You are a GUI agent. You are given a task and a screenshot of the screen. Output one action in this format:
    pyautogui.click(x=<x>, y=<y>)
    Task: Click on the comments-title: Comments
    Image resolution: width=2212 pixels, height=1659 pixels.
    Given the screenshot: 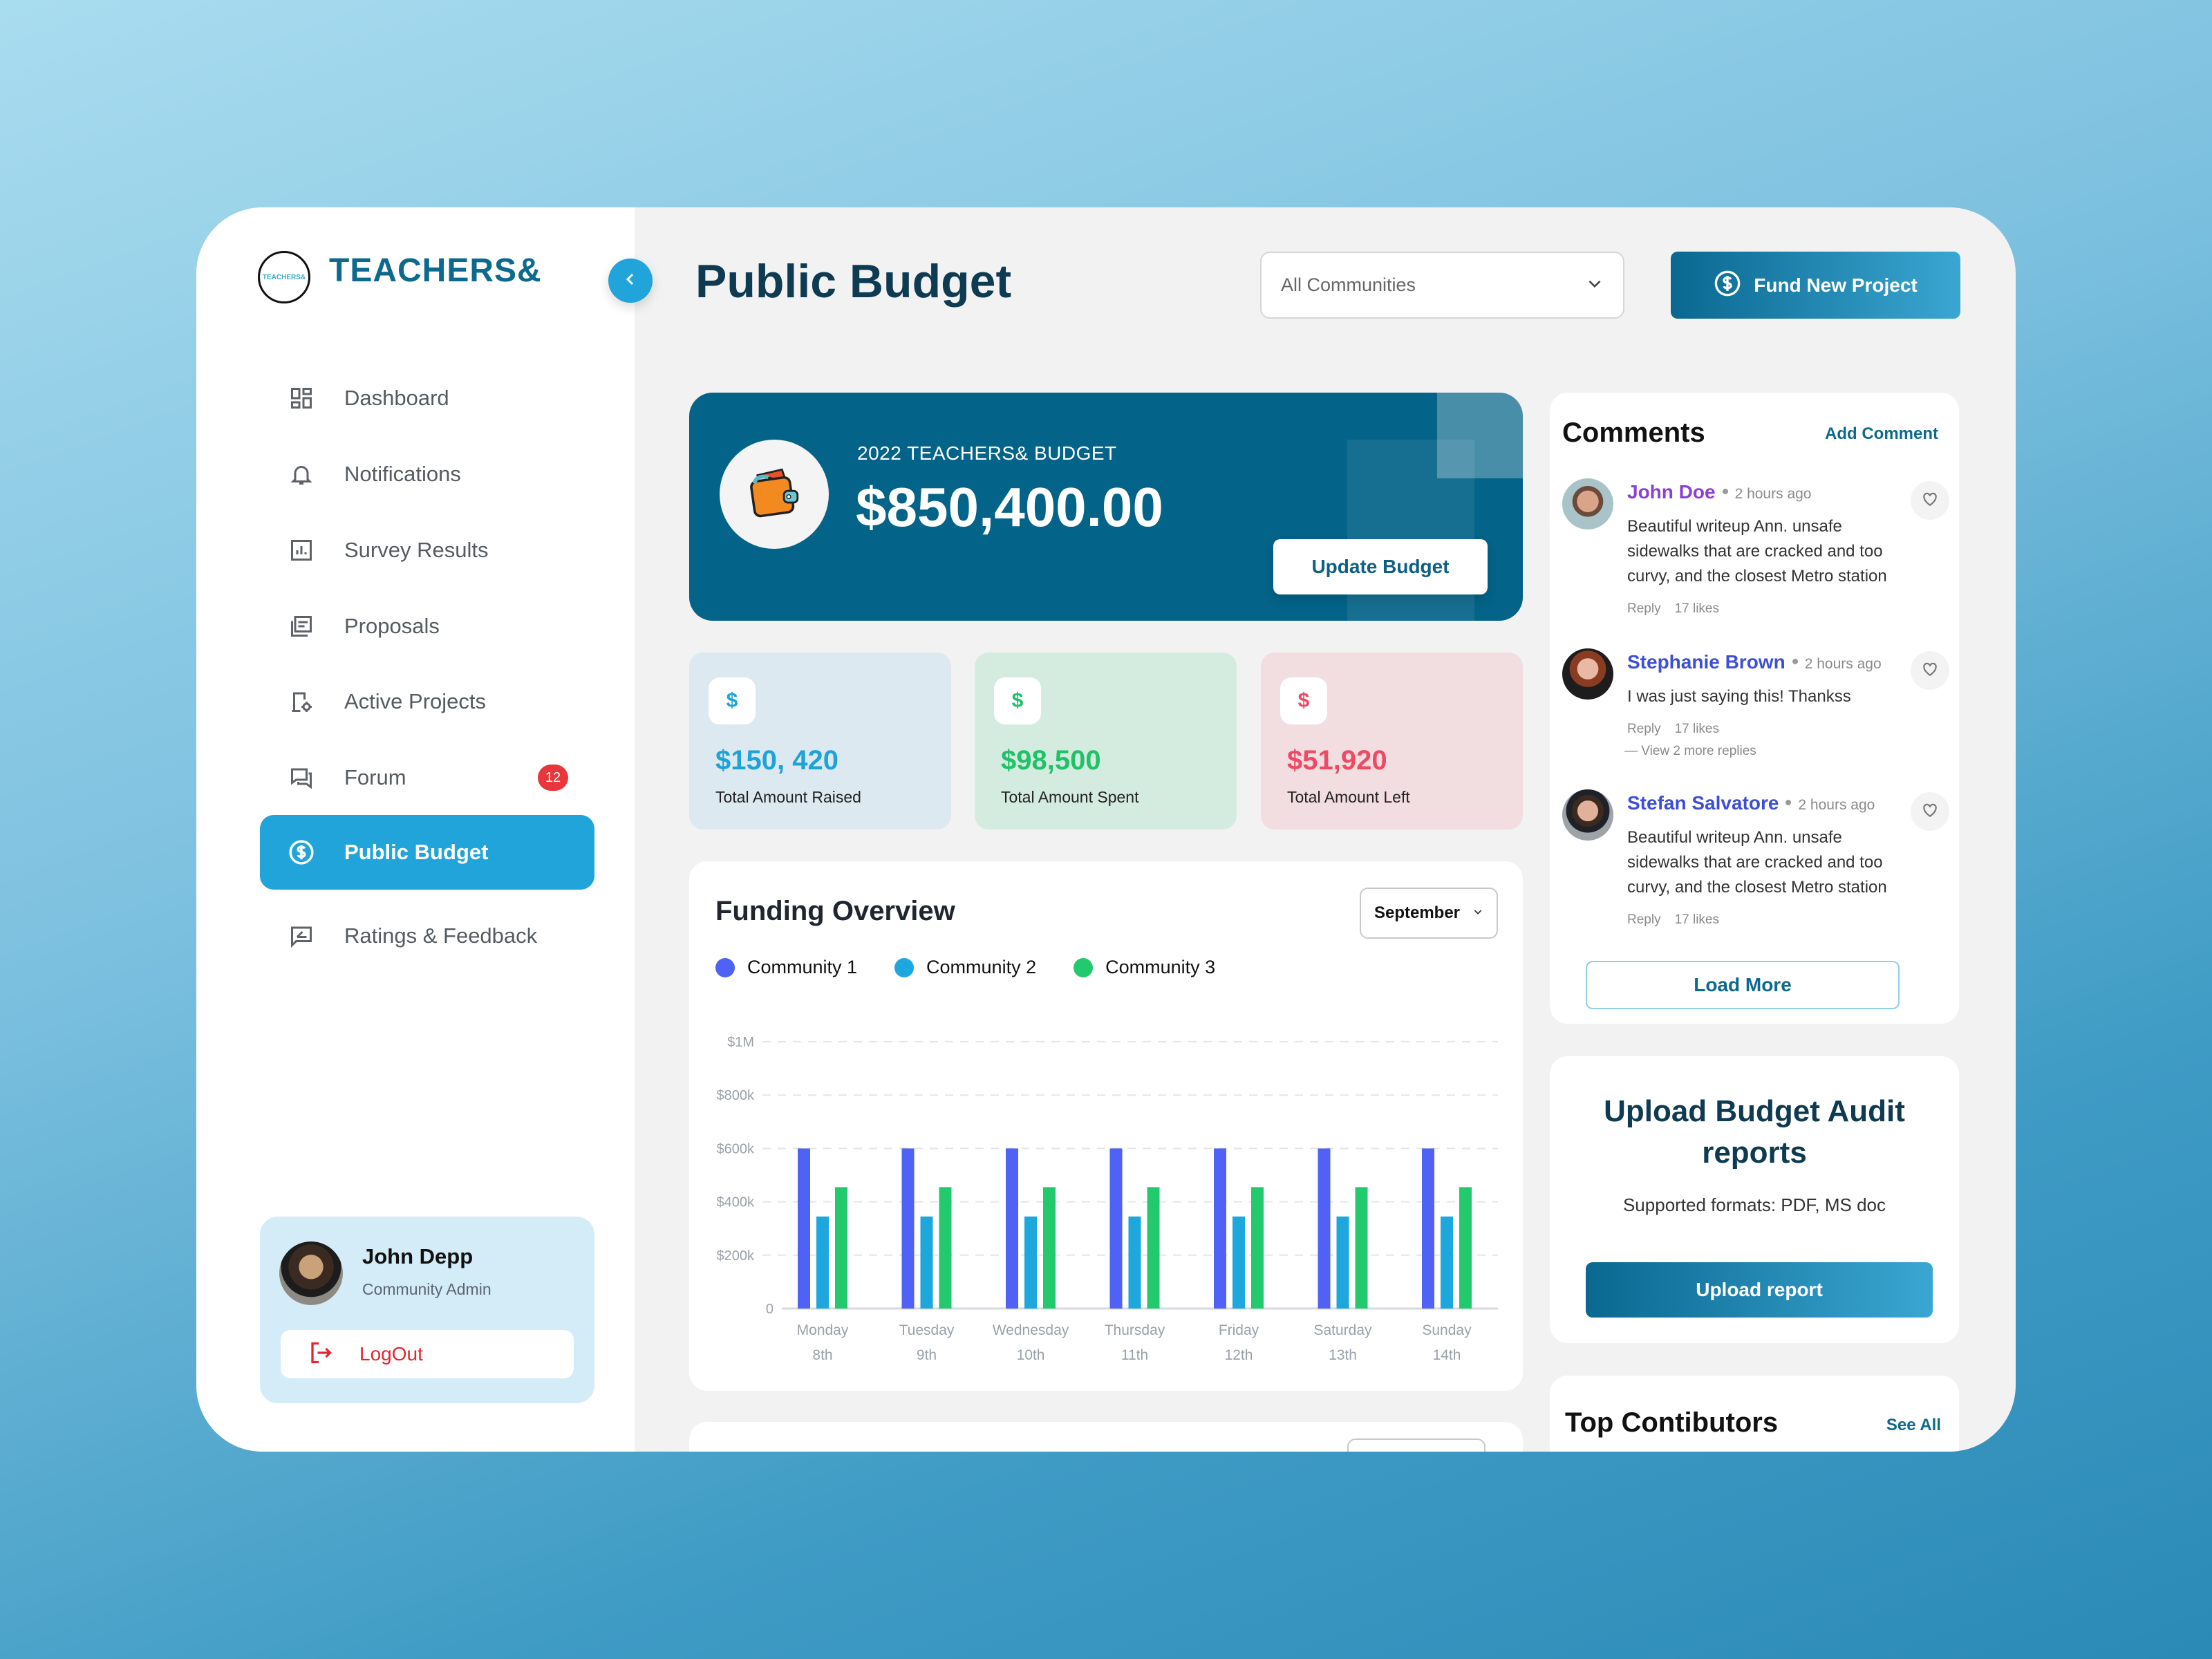 What is the action you would take?
    pyautogui.click(x=1633, y=433)
    